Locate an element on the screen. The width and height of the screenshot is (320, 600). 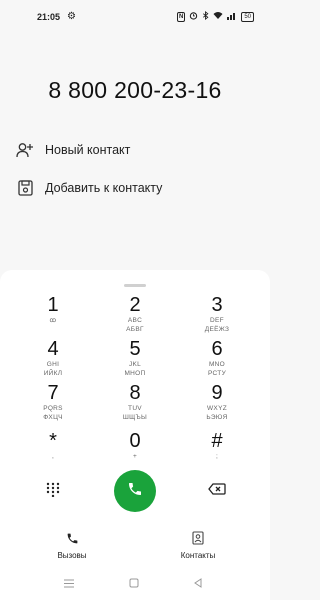
key-digit: 8 is located at coordinates (135, 393).